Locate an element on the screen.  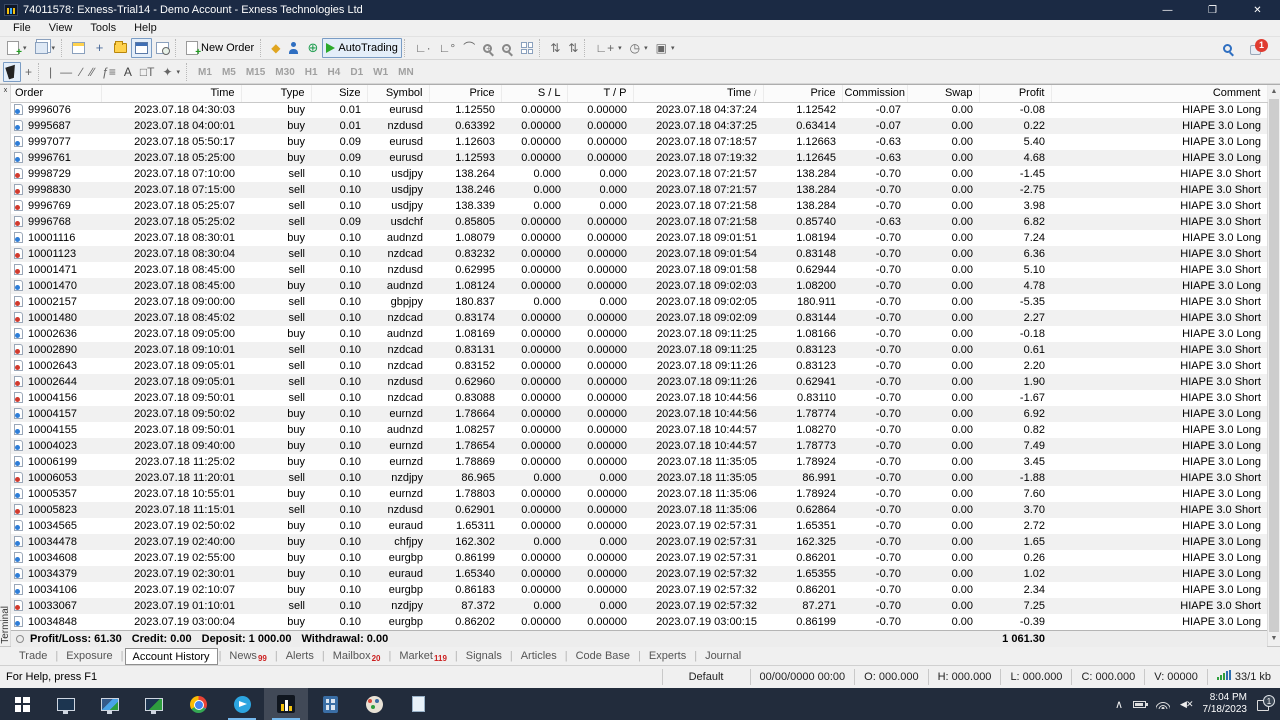
scroll-down-icon: ▼ is located at coordinates (1274, 639).